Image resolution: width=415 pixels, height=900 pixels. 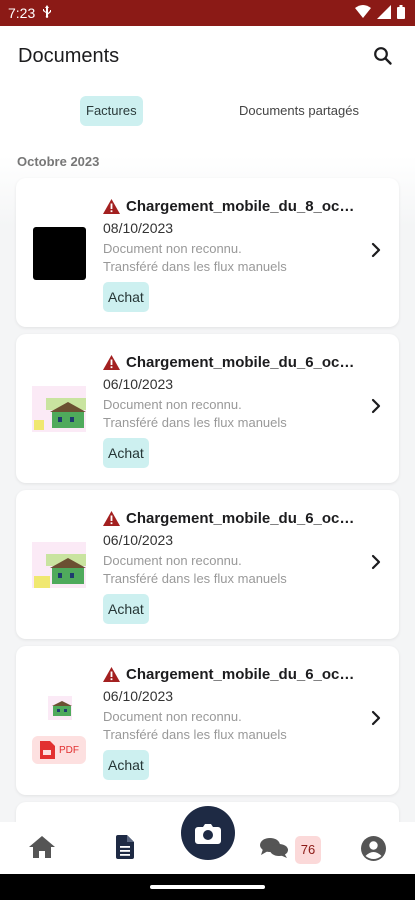 What do you see at coordinates (401, 13) in the screenshot?
I see `battery-icon` at bounding box center [401, 13].